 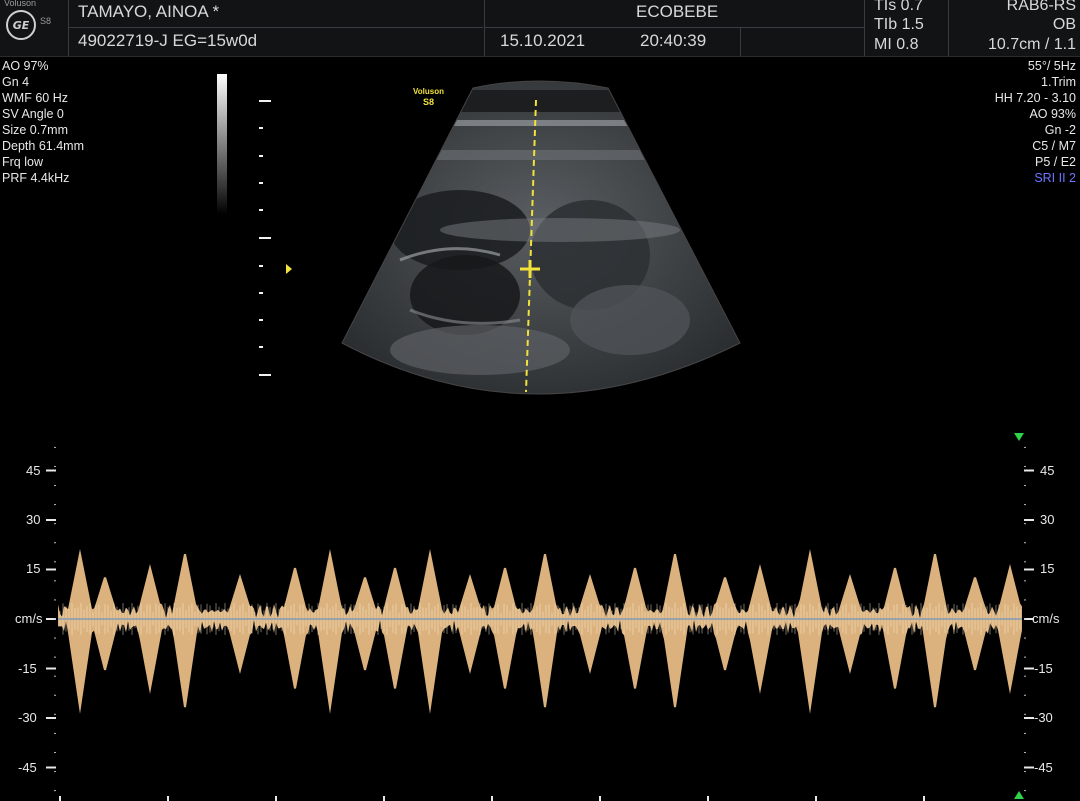 What do you see at coordinates (1031, 44) in the screenshot?
I see `depth-frame-info: 10.7cm / 1.1` at bounding box center [1031, 44].